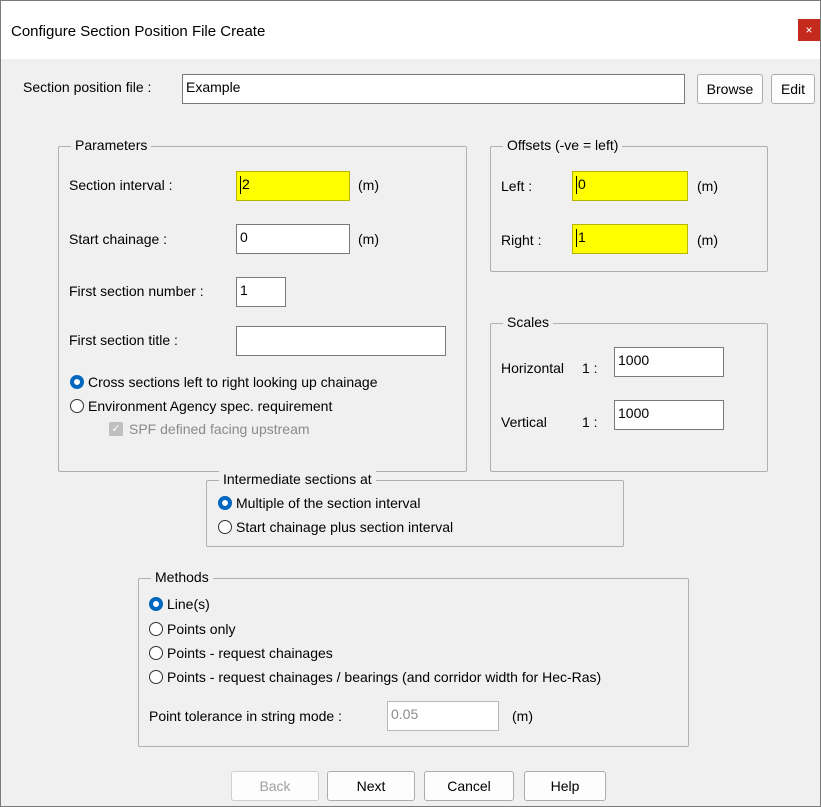 The image size is (821, 807). What do you see at coordinates (368, 239) in the screenshot?
I see `start-chainage-unit: (m)` at bounding box center [368, 239].